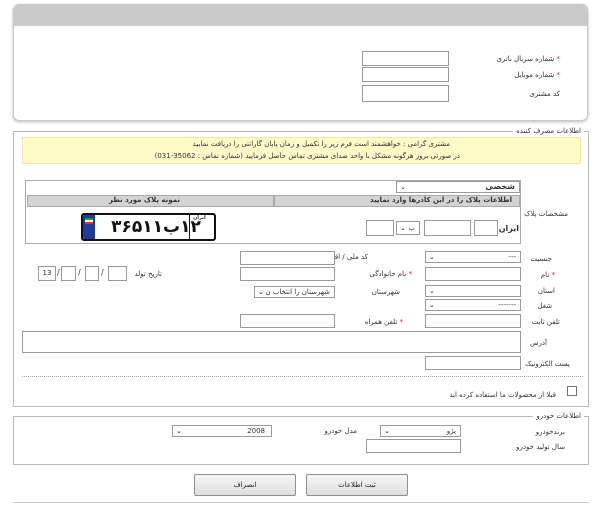 This screenshot has height=505, width=600. I want to click on used-before-label: قبلا از محصولات ما استفاده کرده اید, so click(502, 395).